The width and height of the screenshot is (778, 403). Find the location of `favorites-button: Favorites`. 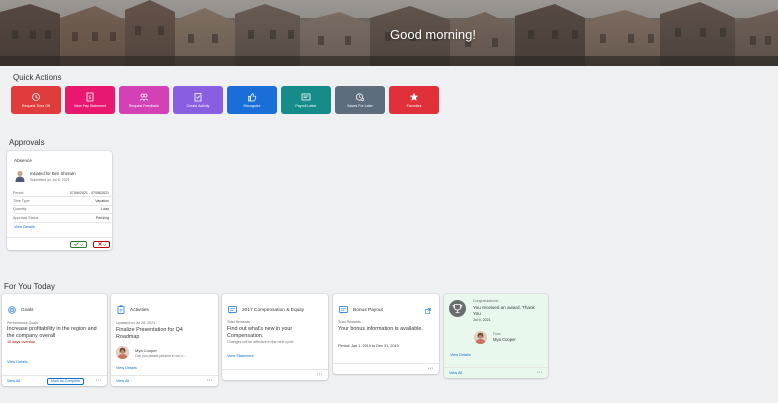

favorites-button: Favorites is located at coordinates (414, 100).